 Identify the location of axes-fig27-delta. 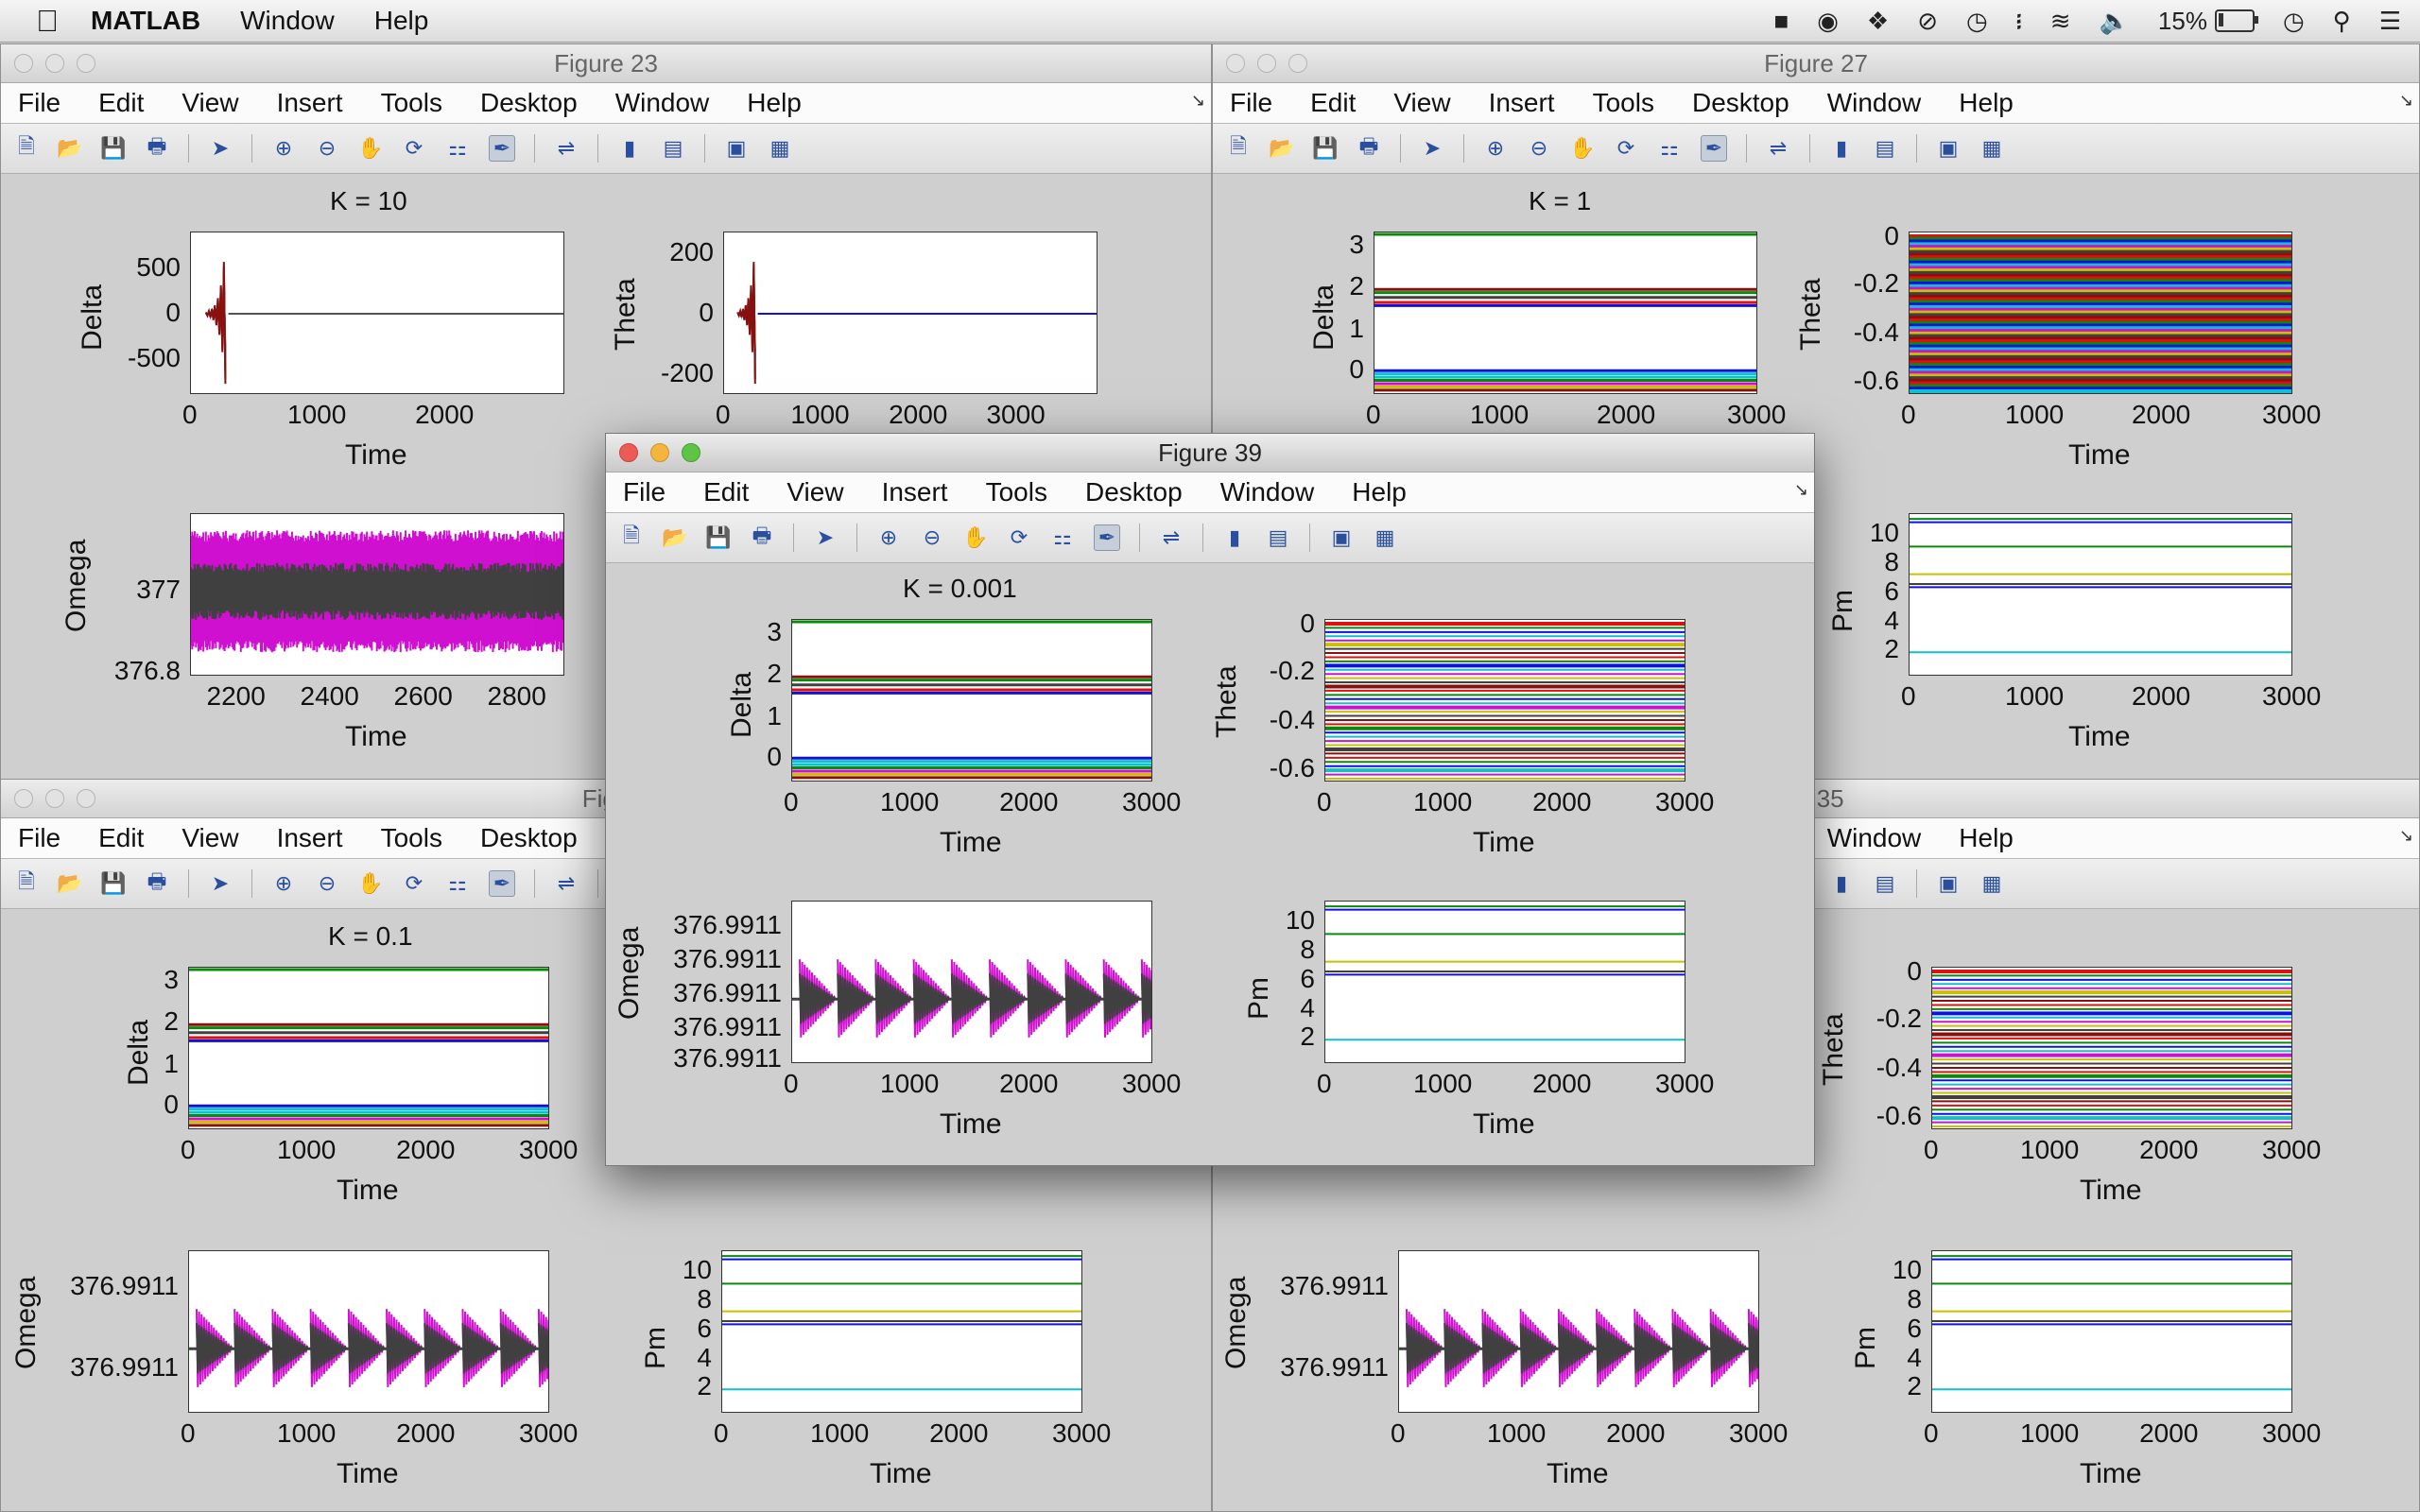
(1566, 313).